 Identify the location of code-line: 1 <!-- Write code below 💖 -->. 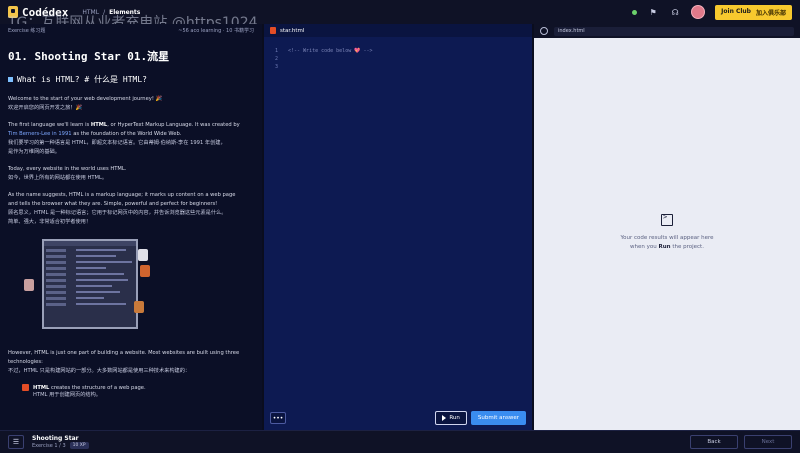
(403, 51).